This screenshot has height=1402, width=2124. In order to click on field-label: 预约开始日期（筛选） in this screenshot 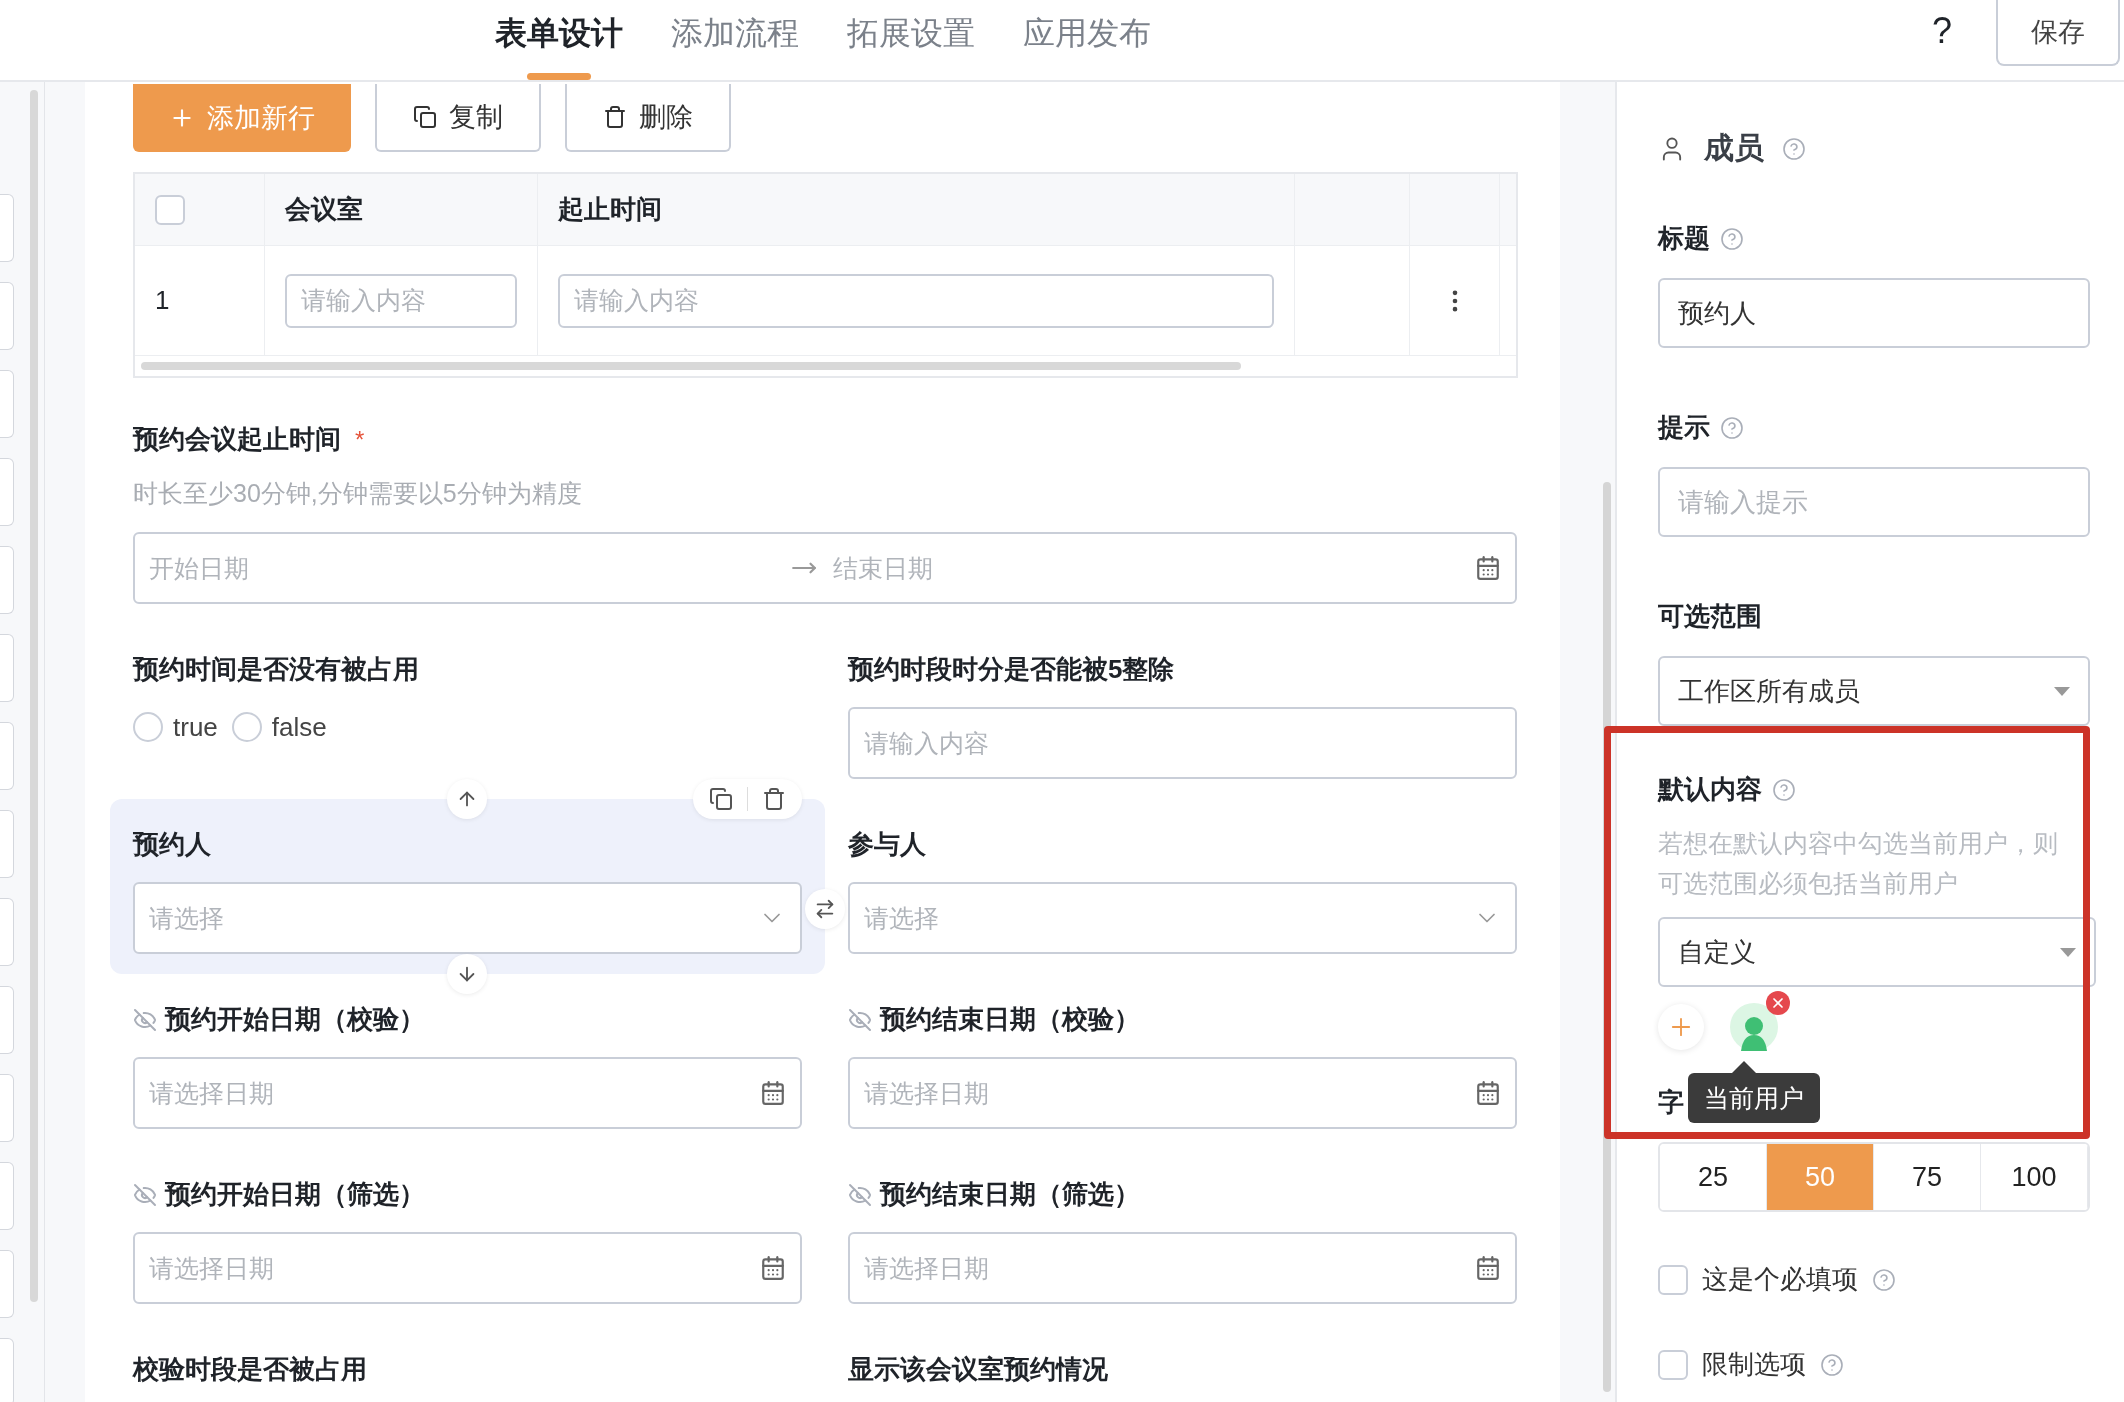, I will do `click(295, 1194)`.